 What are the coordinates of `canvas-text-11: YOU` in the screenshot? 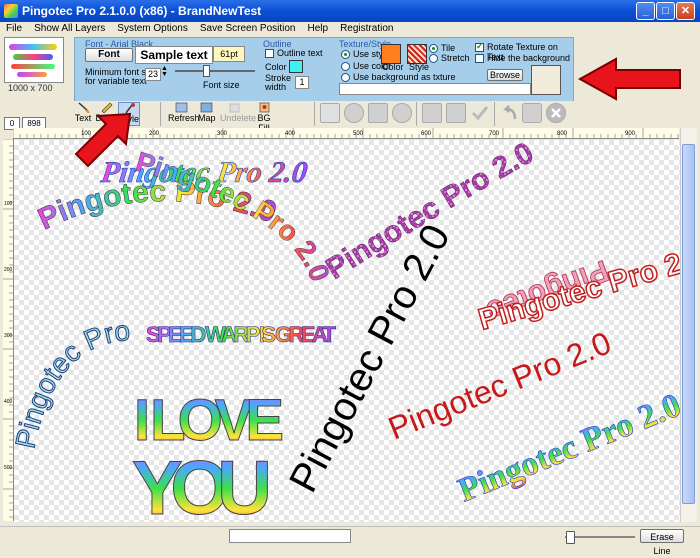 It's located at (202, 484).